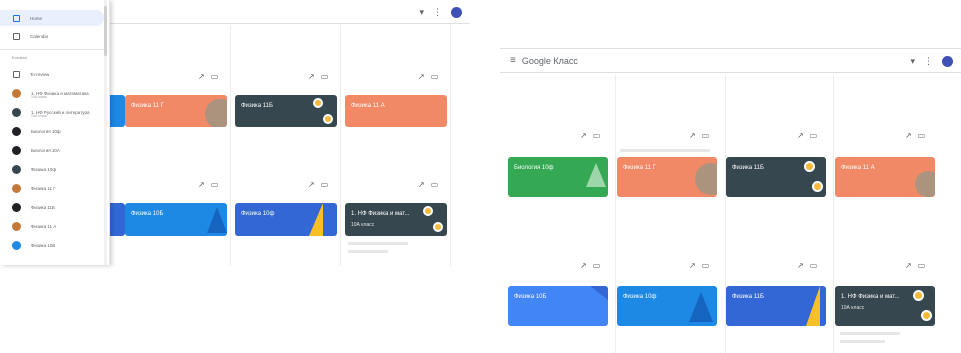 This screenshot has width=961, height=353. What do you see at coordinates (43, 188) in the screenshot?
I see `sidebar-item-label: Физика 11 Г` at bounding box center [43, 188].